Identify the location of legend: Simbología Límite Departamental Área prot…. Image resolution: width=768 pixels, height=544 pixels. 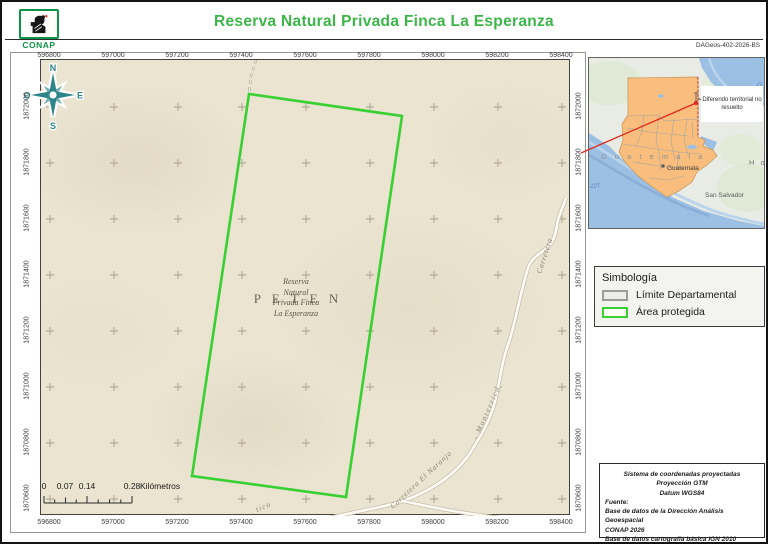
(679, 296).